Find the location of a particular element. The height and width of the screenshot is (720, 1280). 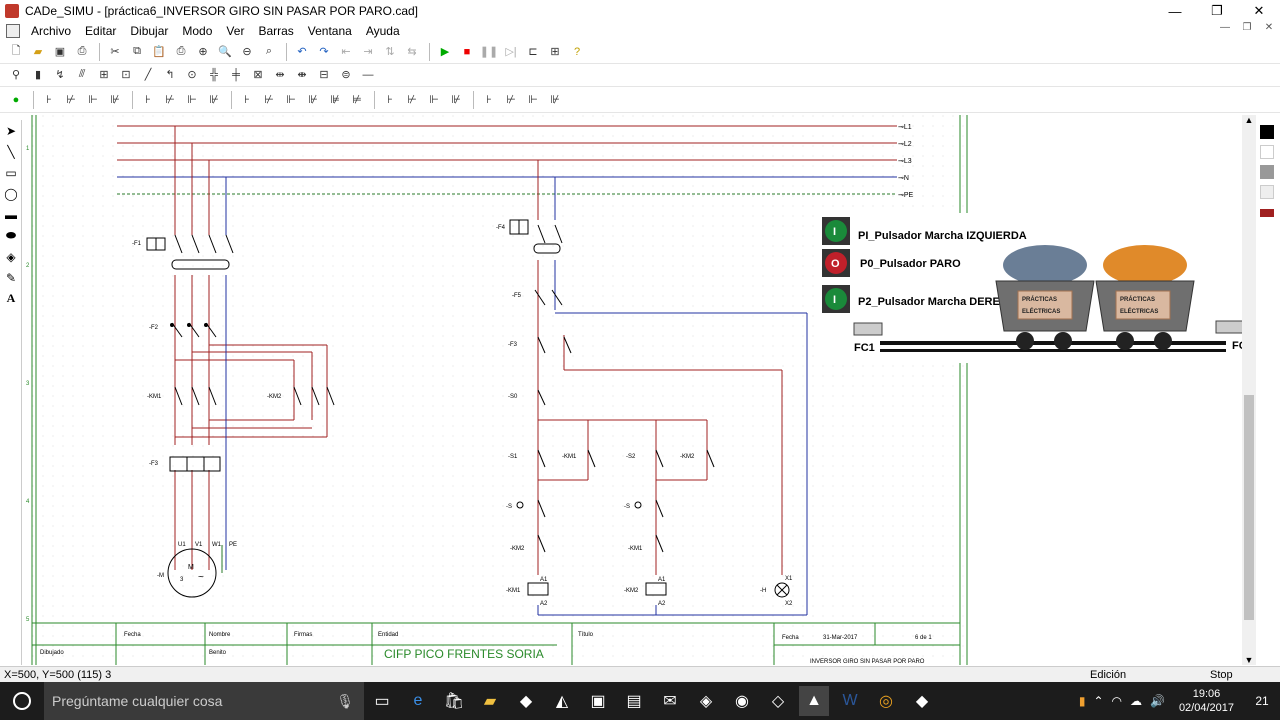

app-icon-7: ◇ is located at coordinates (778, 701).